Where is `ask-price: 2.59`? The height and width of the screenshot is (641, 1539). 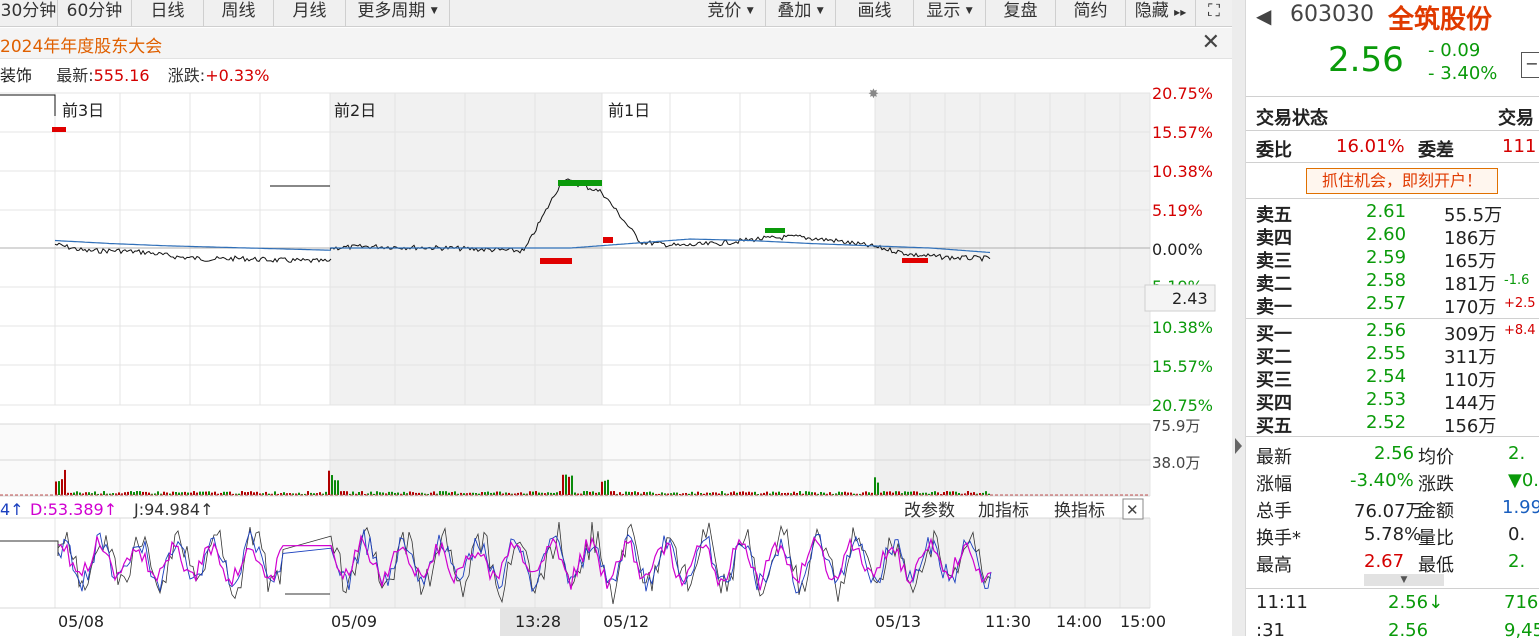
ask-price: 2.59 is located at coordinates (1386, 257).